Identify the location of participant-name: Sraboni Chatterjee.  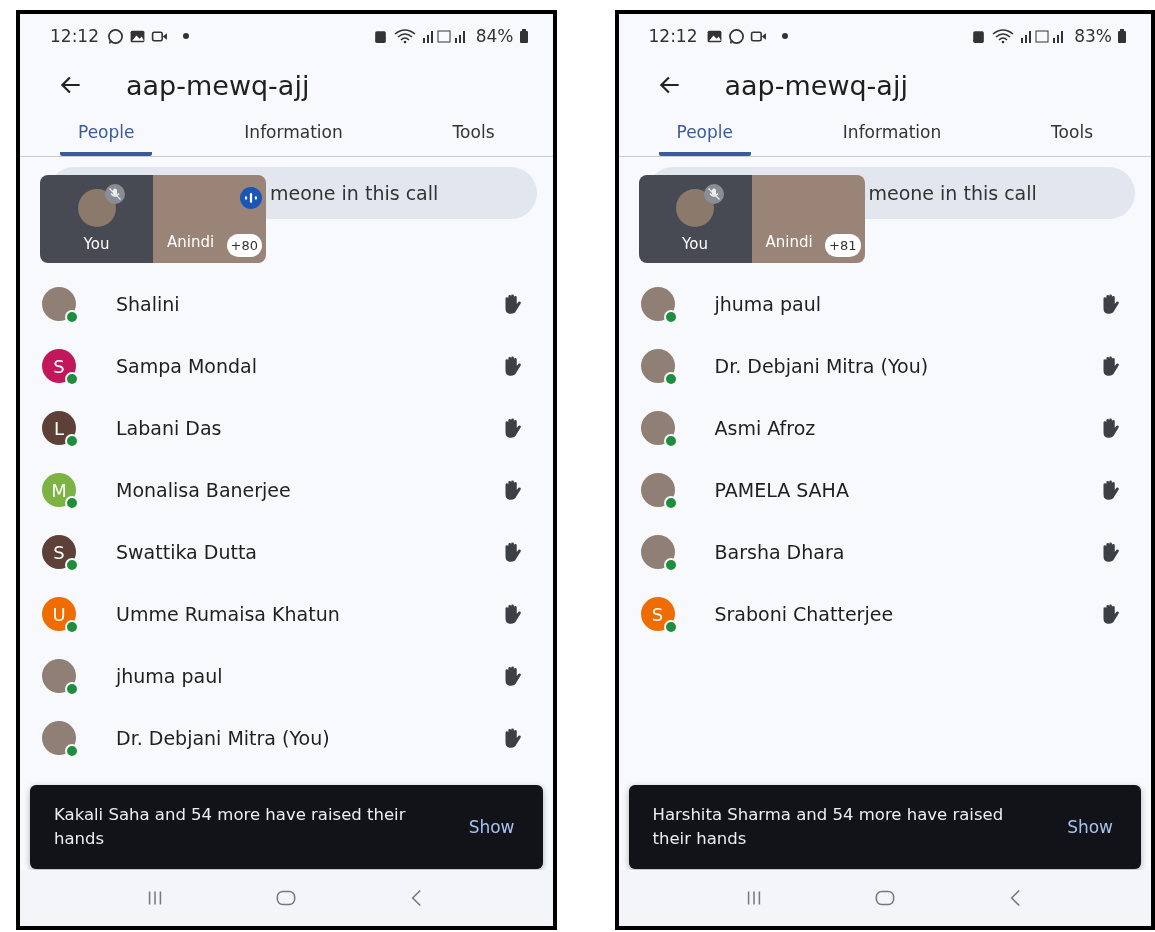
(804, 614).